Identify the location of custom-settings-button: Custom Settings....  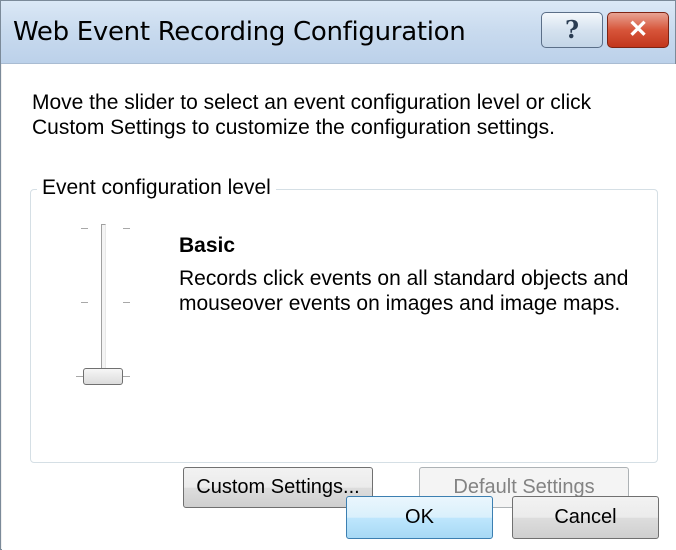
(278, 487).